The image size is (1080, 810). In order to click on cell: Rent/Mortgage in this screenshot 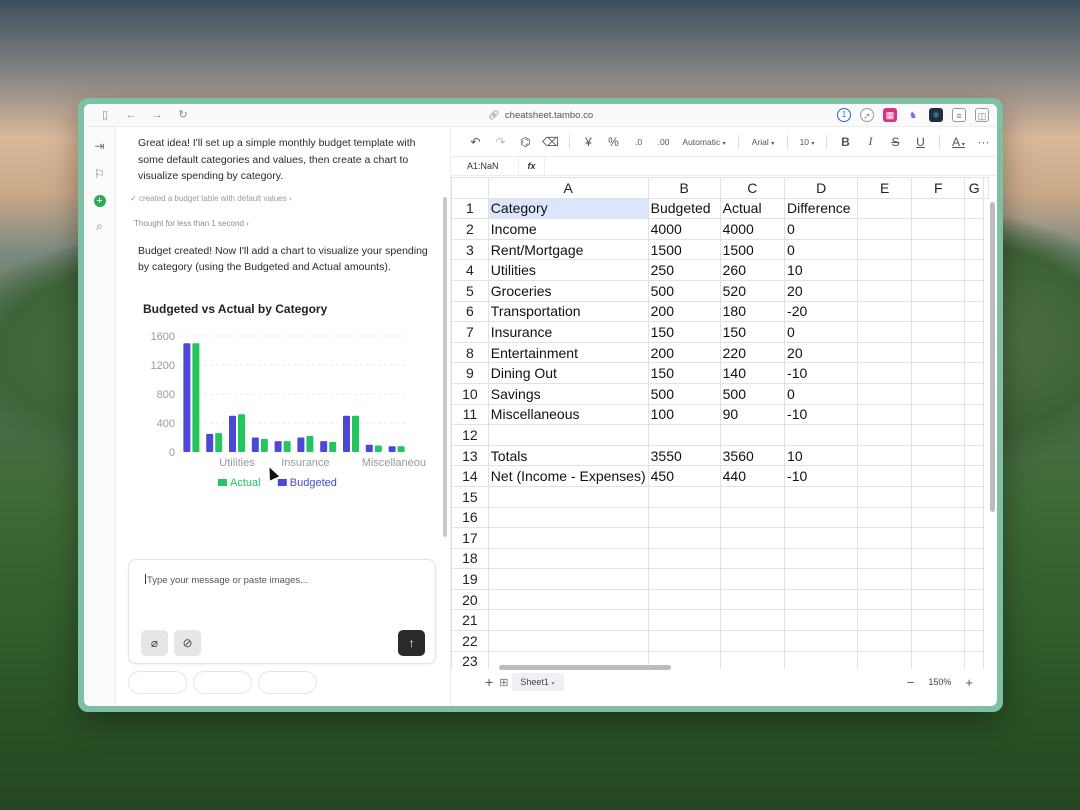, I will do `click(568, 249)`.